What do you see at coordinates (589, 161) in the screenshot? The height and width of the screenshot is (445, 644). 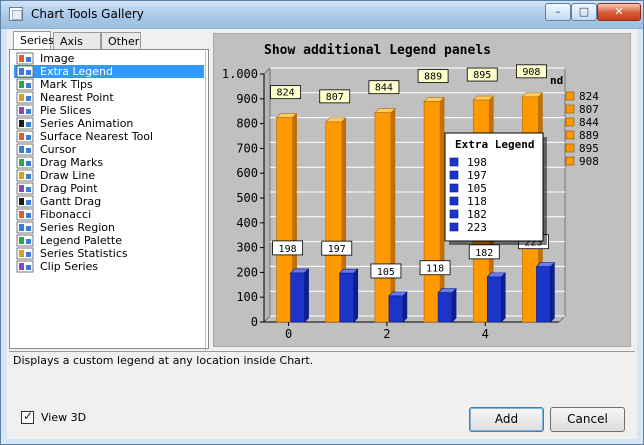 I see `main-legend-value: 908` at bounding box center [589, 161].